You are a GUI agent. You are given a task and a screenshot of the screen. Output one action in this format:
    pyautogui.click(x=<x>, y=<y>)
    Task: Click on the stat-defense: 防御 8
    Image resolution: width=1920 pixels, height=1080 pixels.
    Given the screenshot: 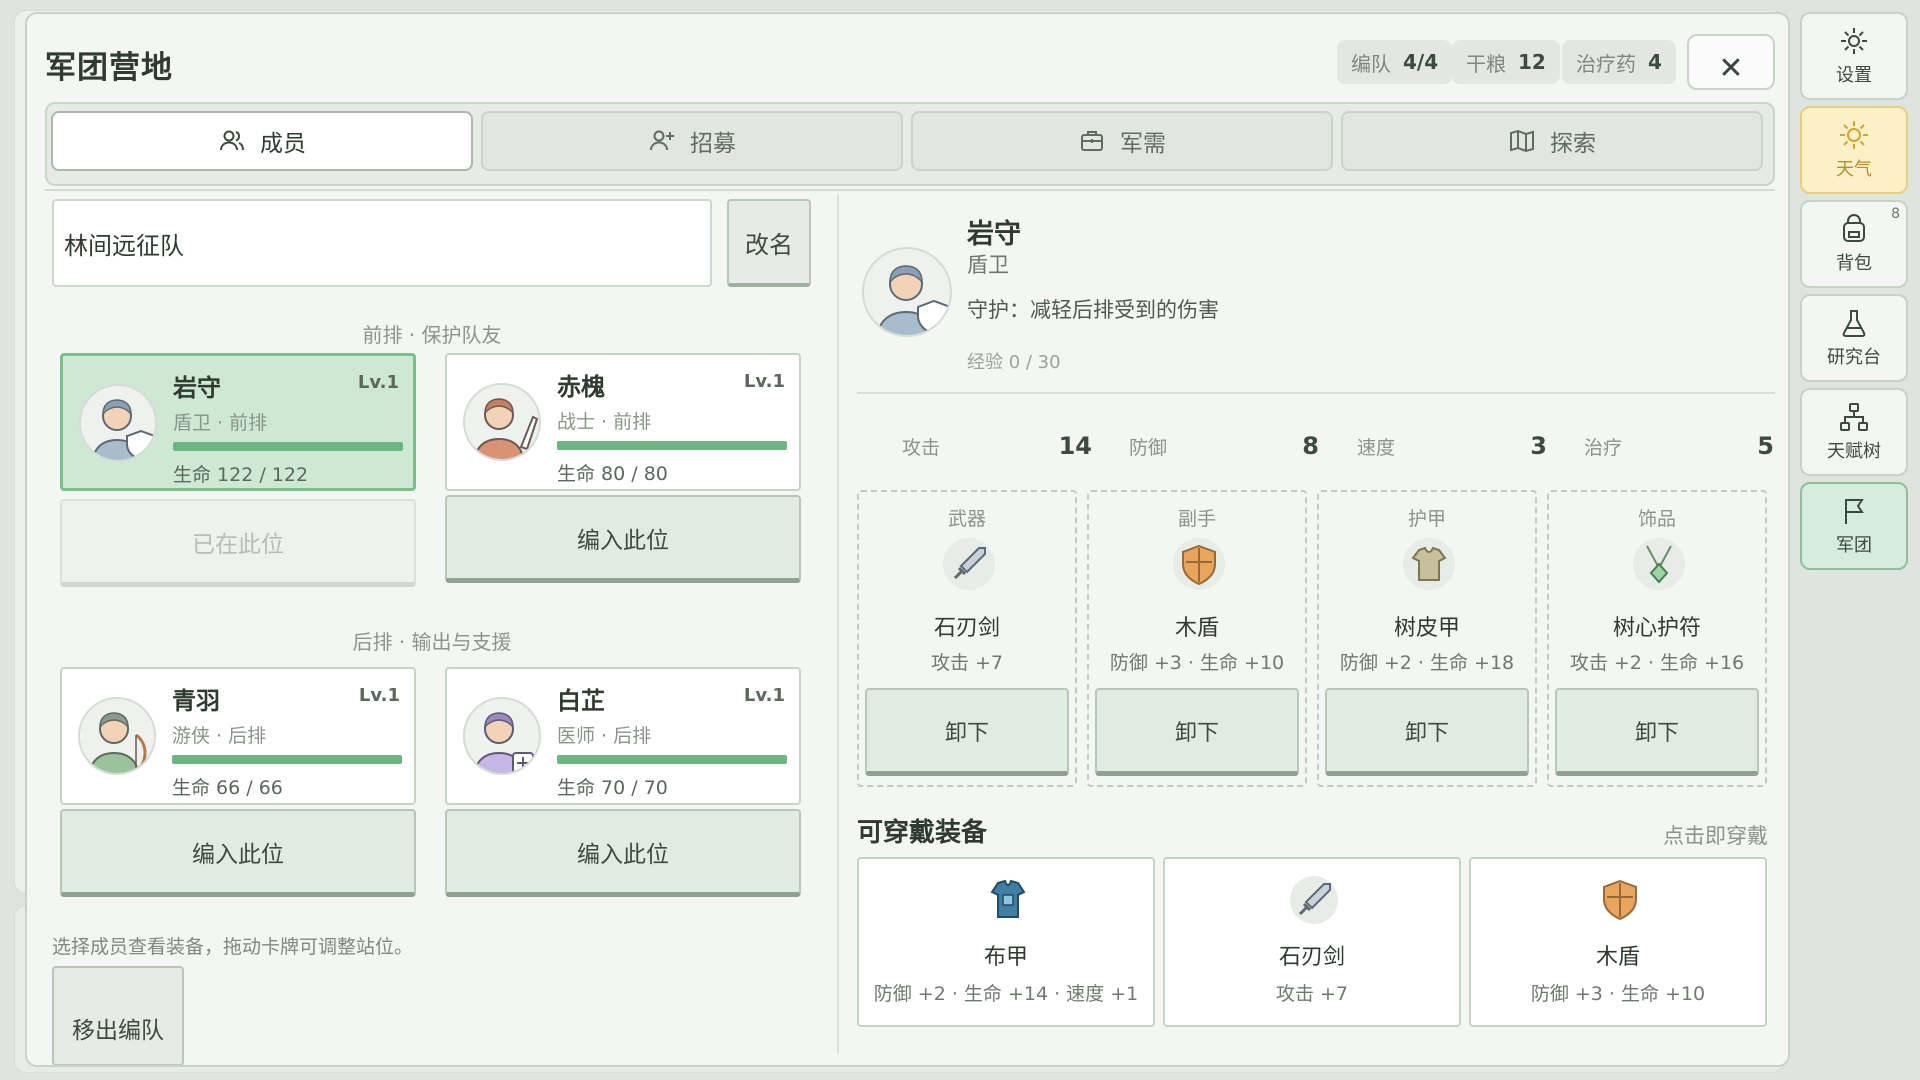 What is the action you would take?
    pyautogui.click(x=1224, y=446)
    